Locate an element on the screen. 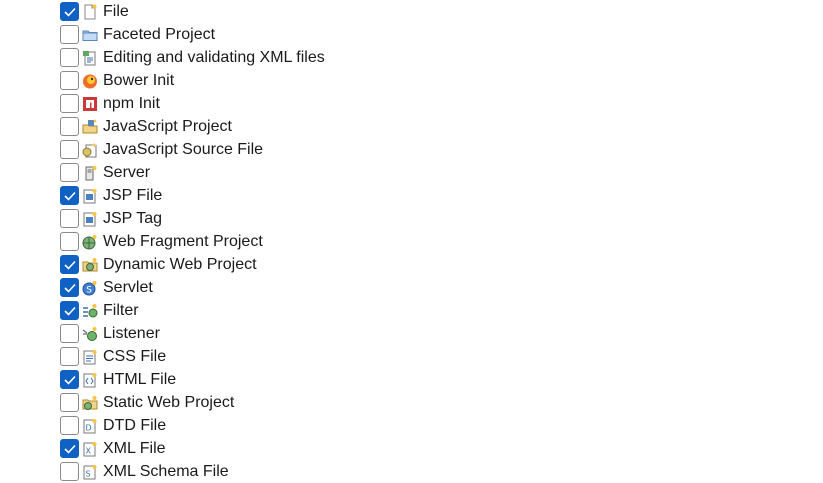  dynamic-web-project-icon is located at coordinates (90, 264).